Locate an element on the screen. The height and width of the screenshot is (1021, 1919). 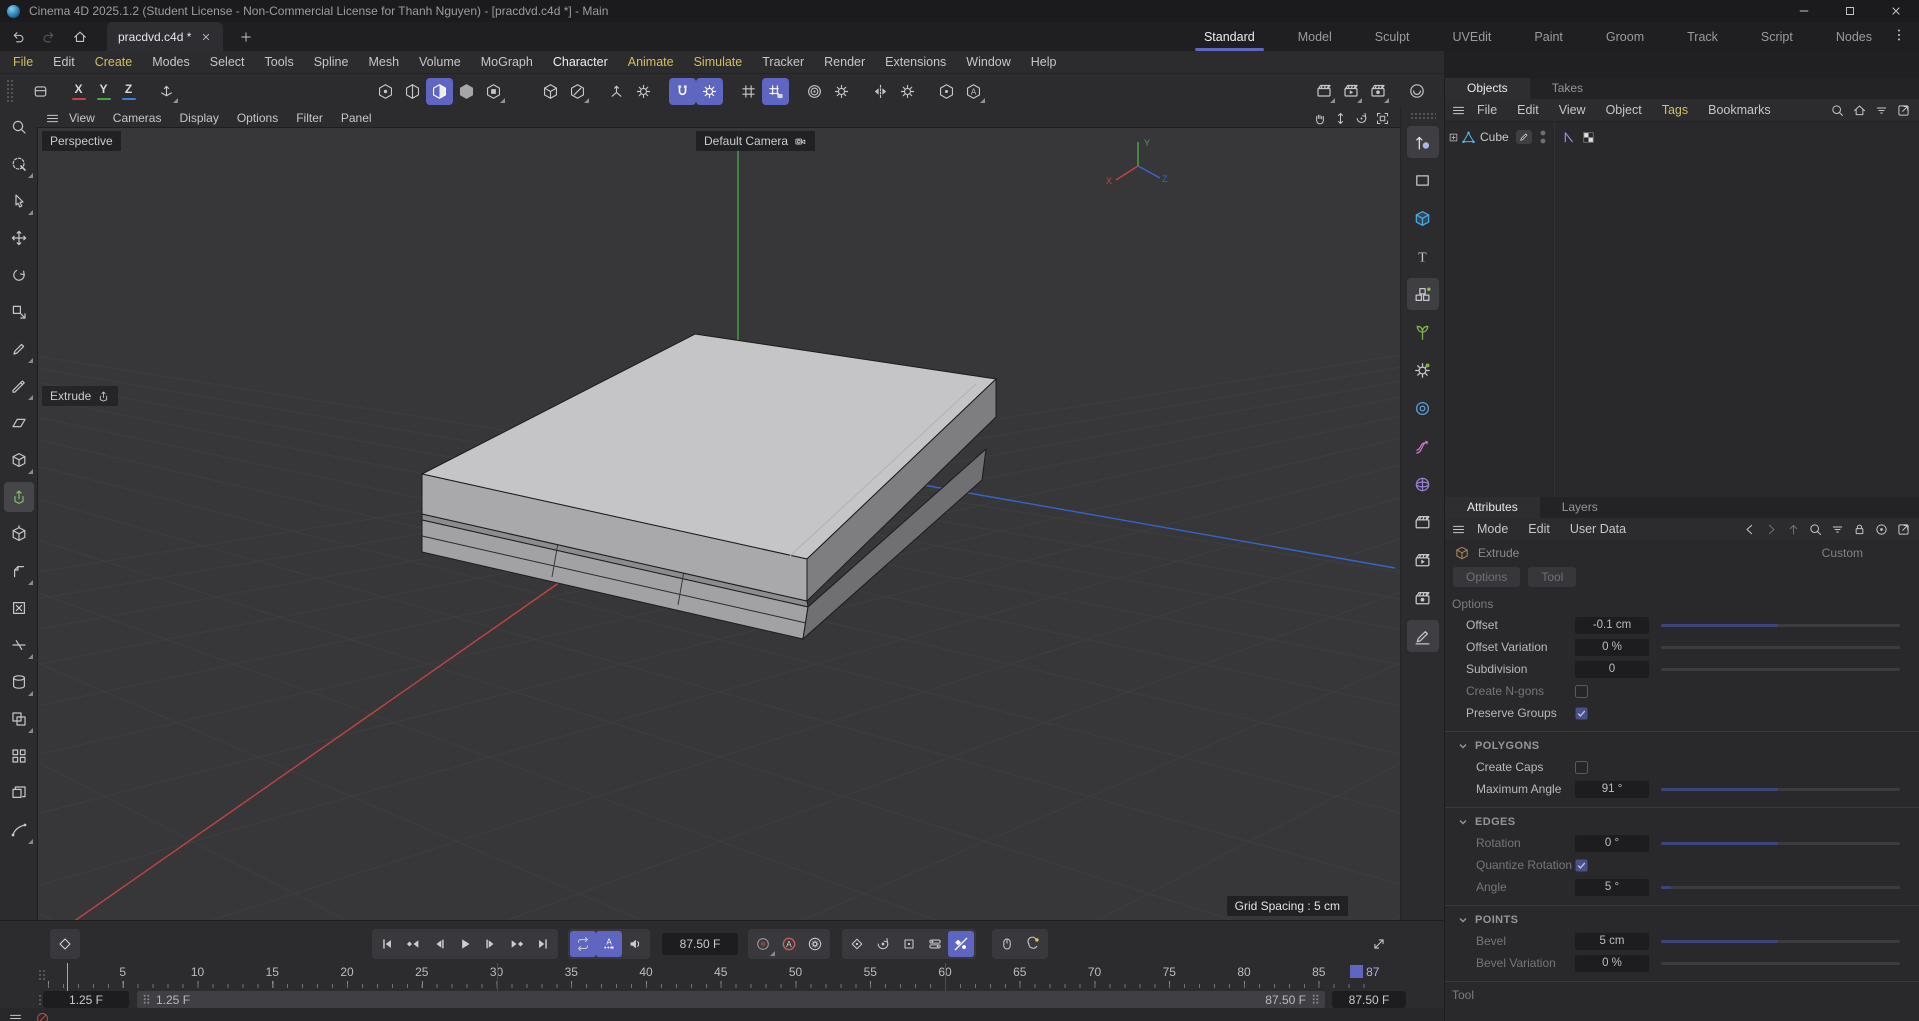
extruded-cube-object is located at coordinates (709, 487).